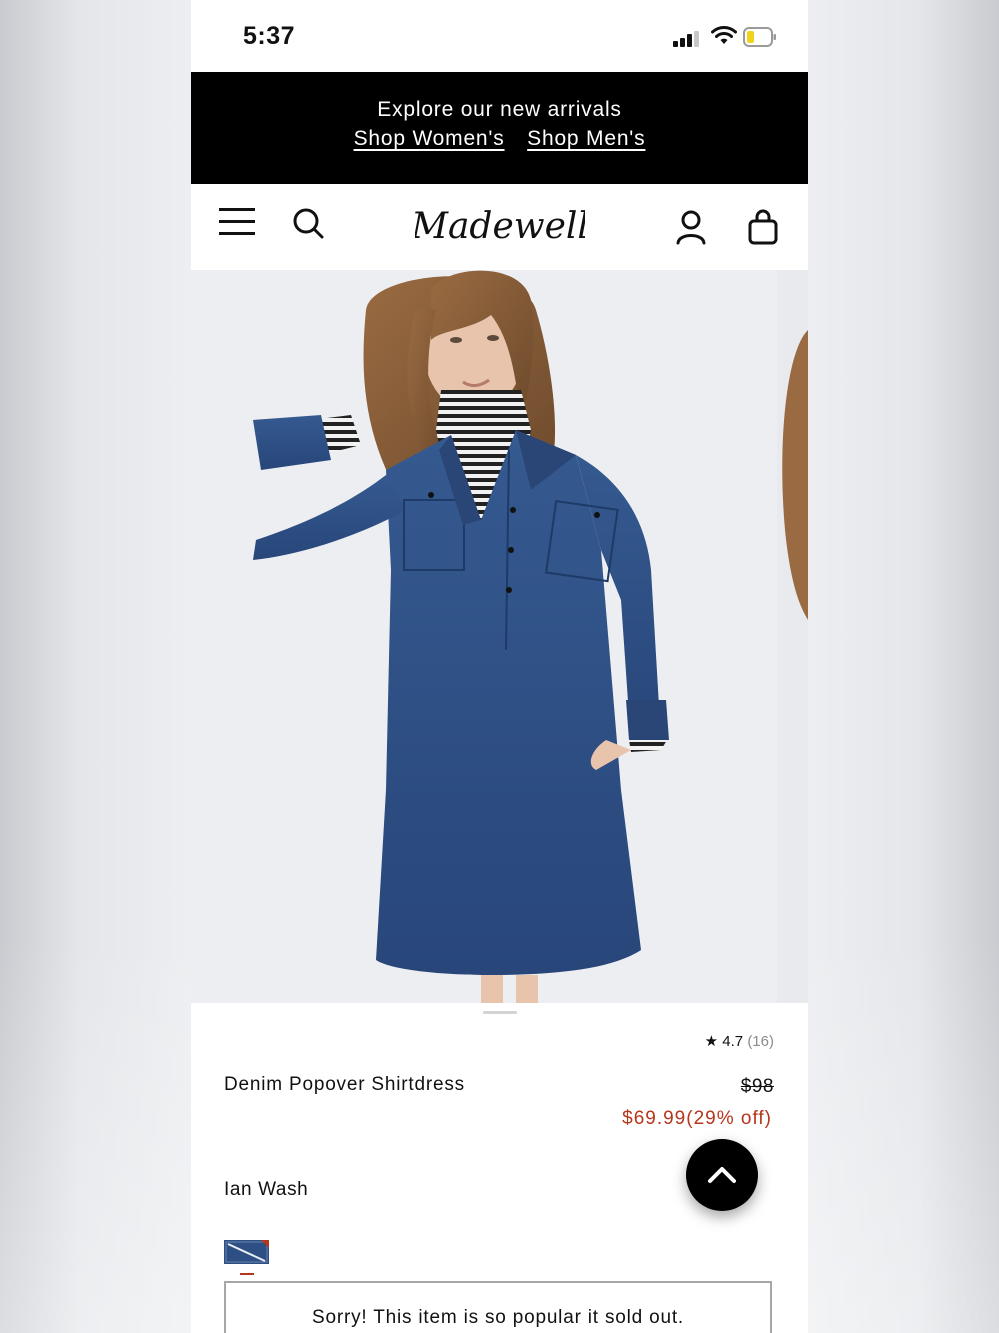 The width and height of the screenshot is (999, 1333). Describe the element at coordinates (757, 1086) in the screenshot. I see `original-price: $98` at that location.